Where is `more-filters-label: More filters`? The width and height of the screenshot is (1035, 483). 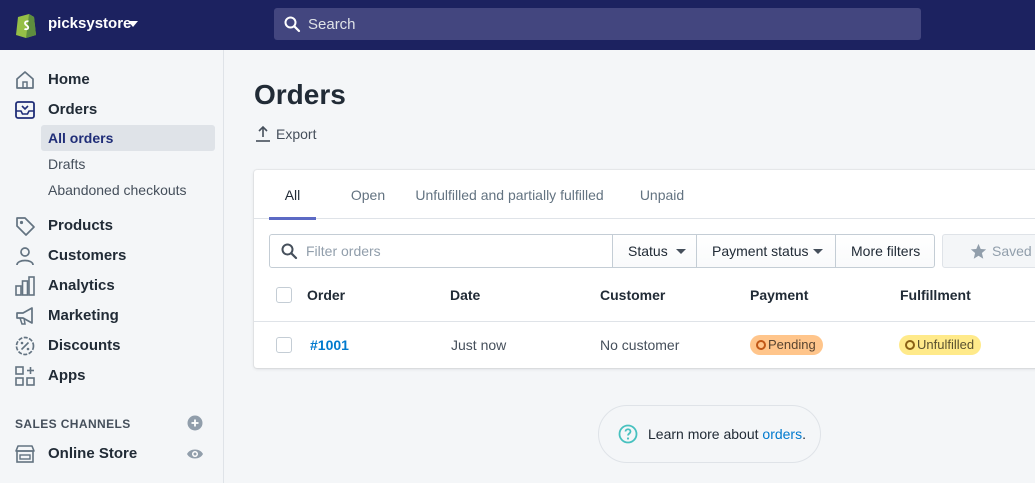
more-filters-label: More filters is located at coordinates (886, 251).